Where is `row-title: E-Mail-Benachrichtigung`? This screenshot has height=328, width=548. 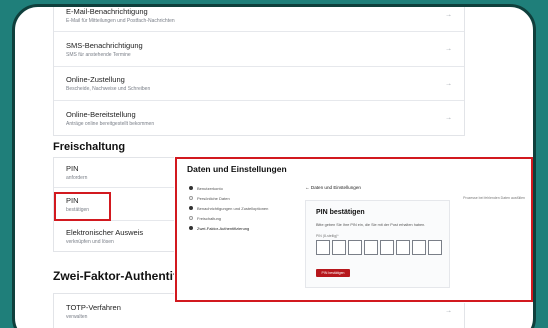 row-title: E-Mail-Benachrichtigung is located at coordinates (107, 11).